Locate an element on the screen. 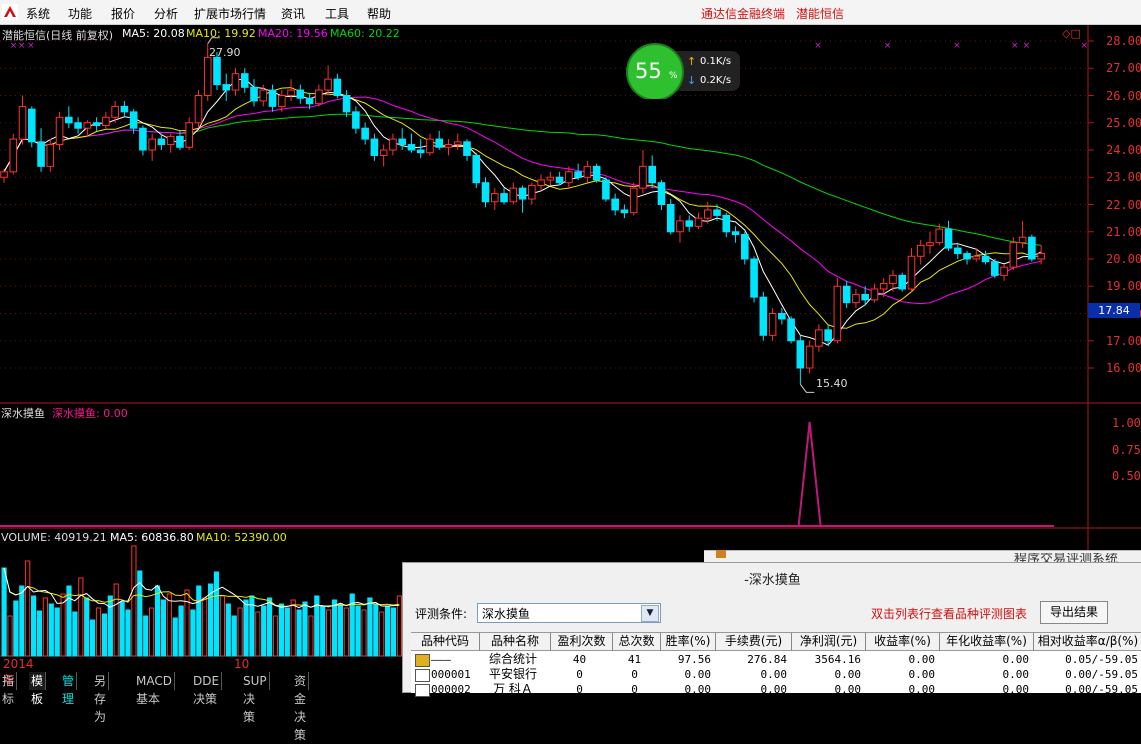 The image size is (1141, 744). column-header: 手续费(元) is located at coordinates (754, 642).